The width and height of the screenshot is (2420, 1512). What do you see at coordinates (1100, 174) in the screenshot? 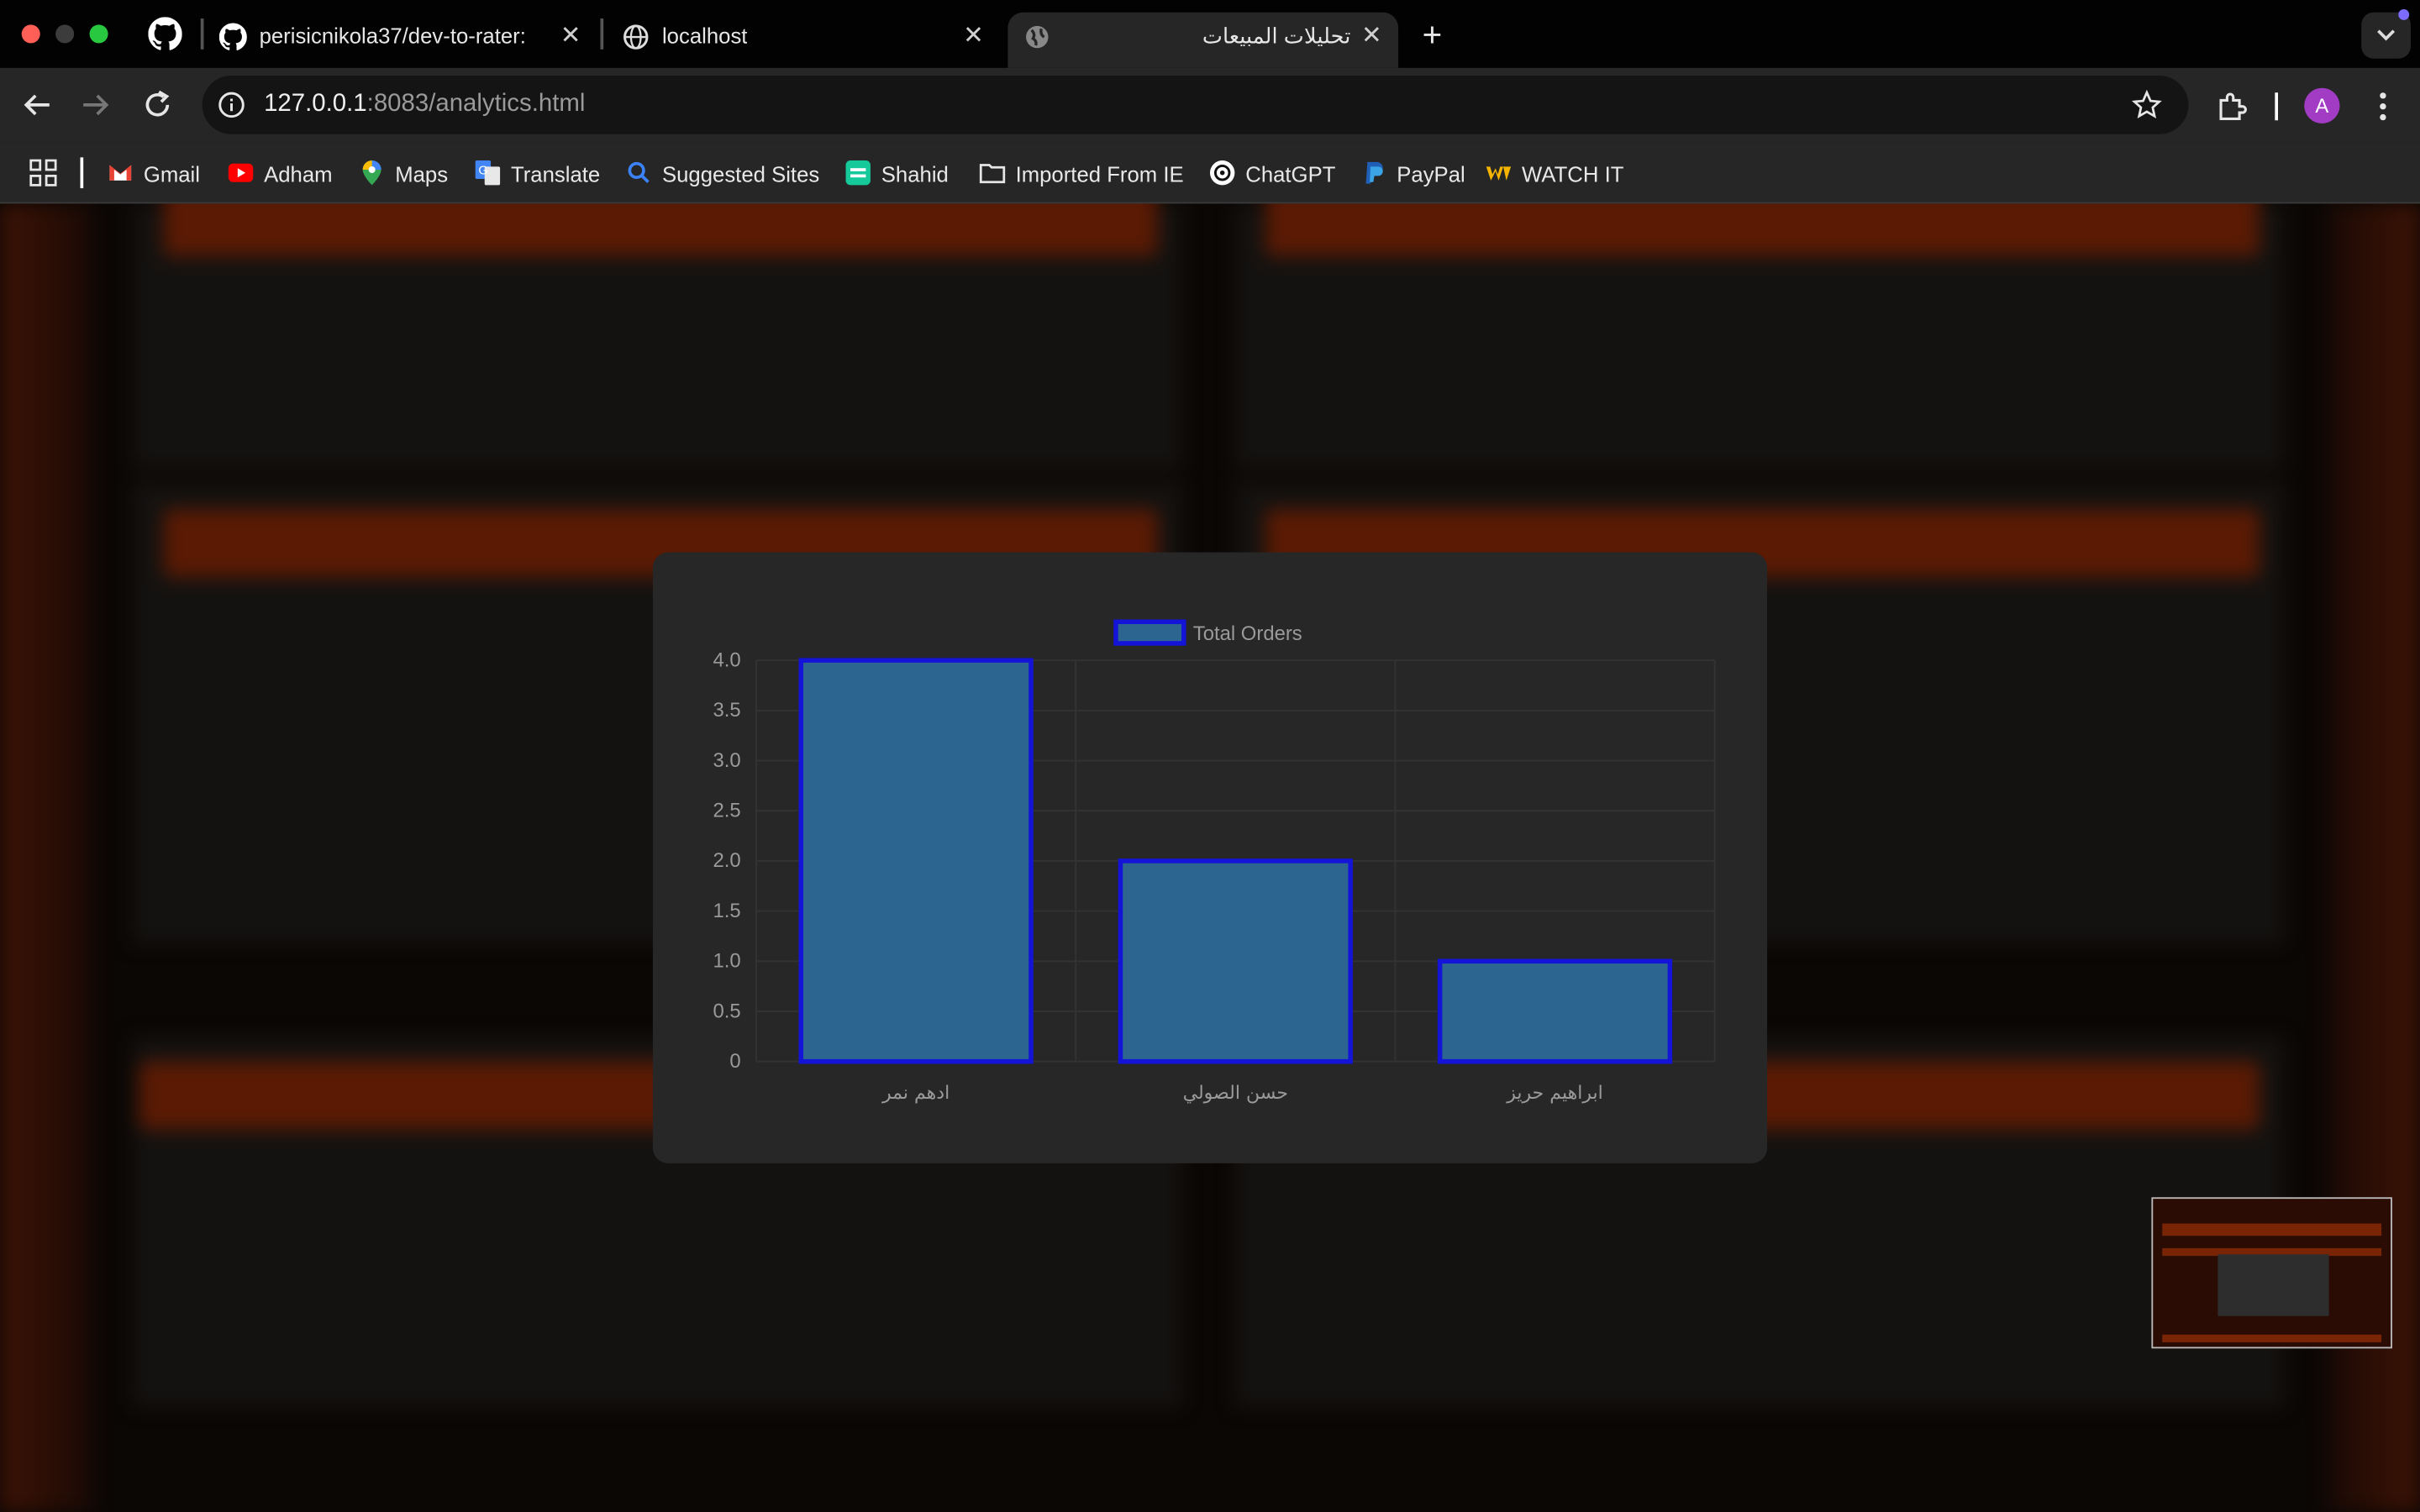
I see `bookmark-label: Imported From IE` at bounding box center [1100, 174].